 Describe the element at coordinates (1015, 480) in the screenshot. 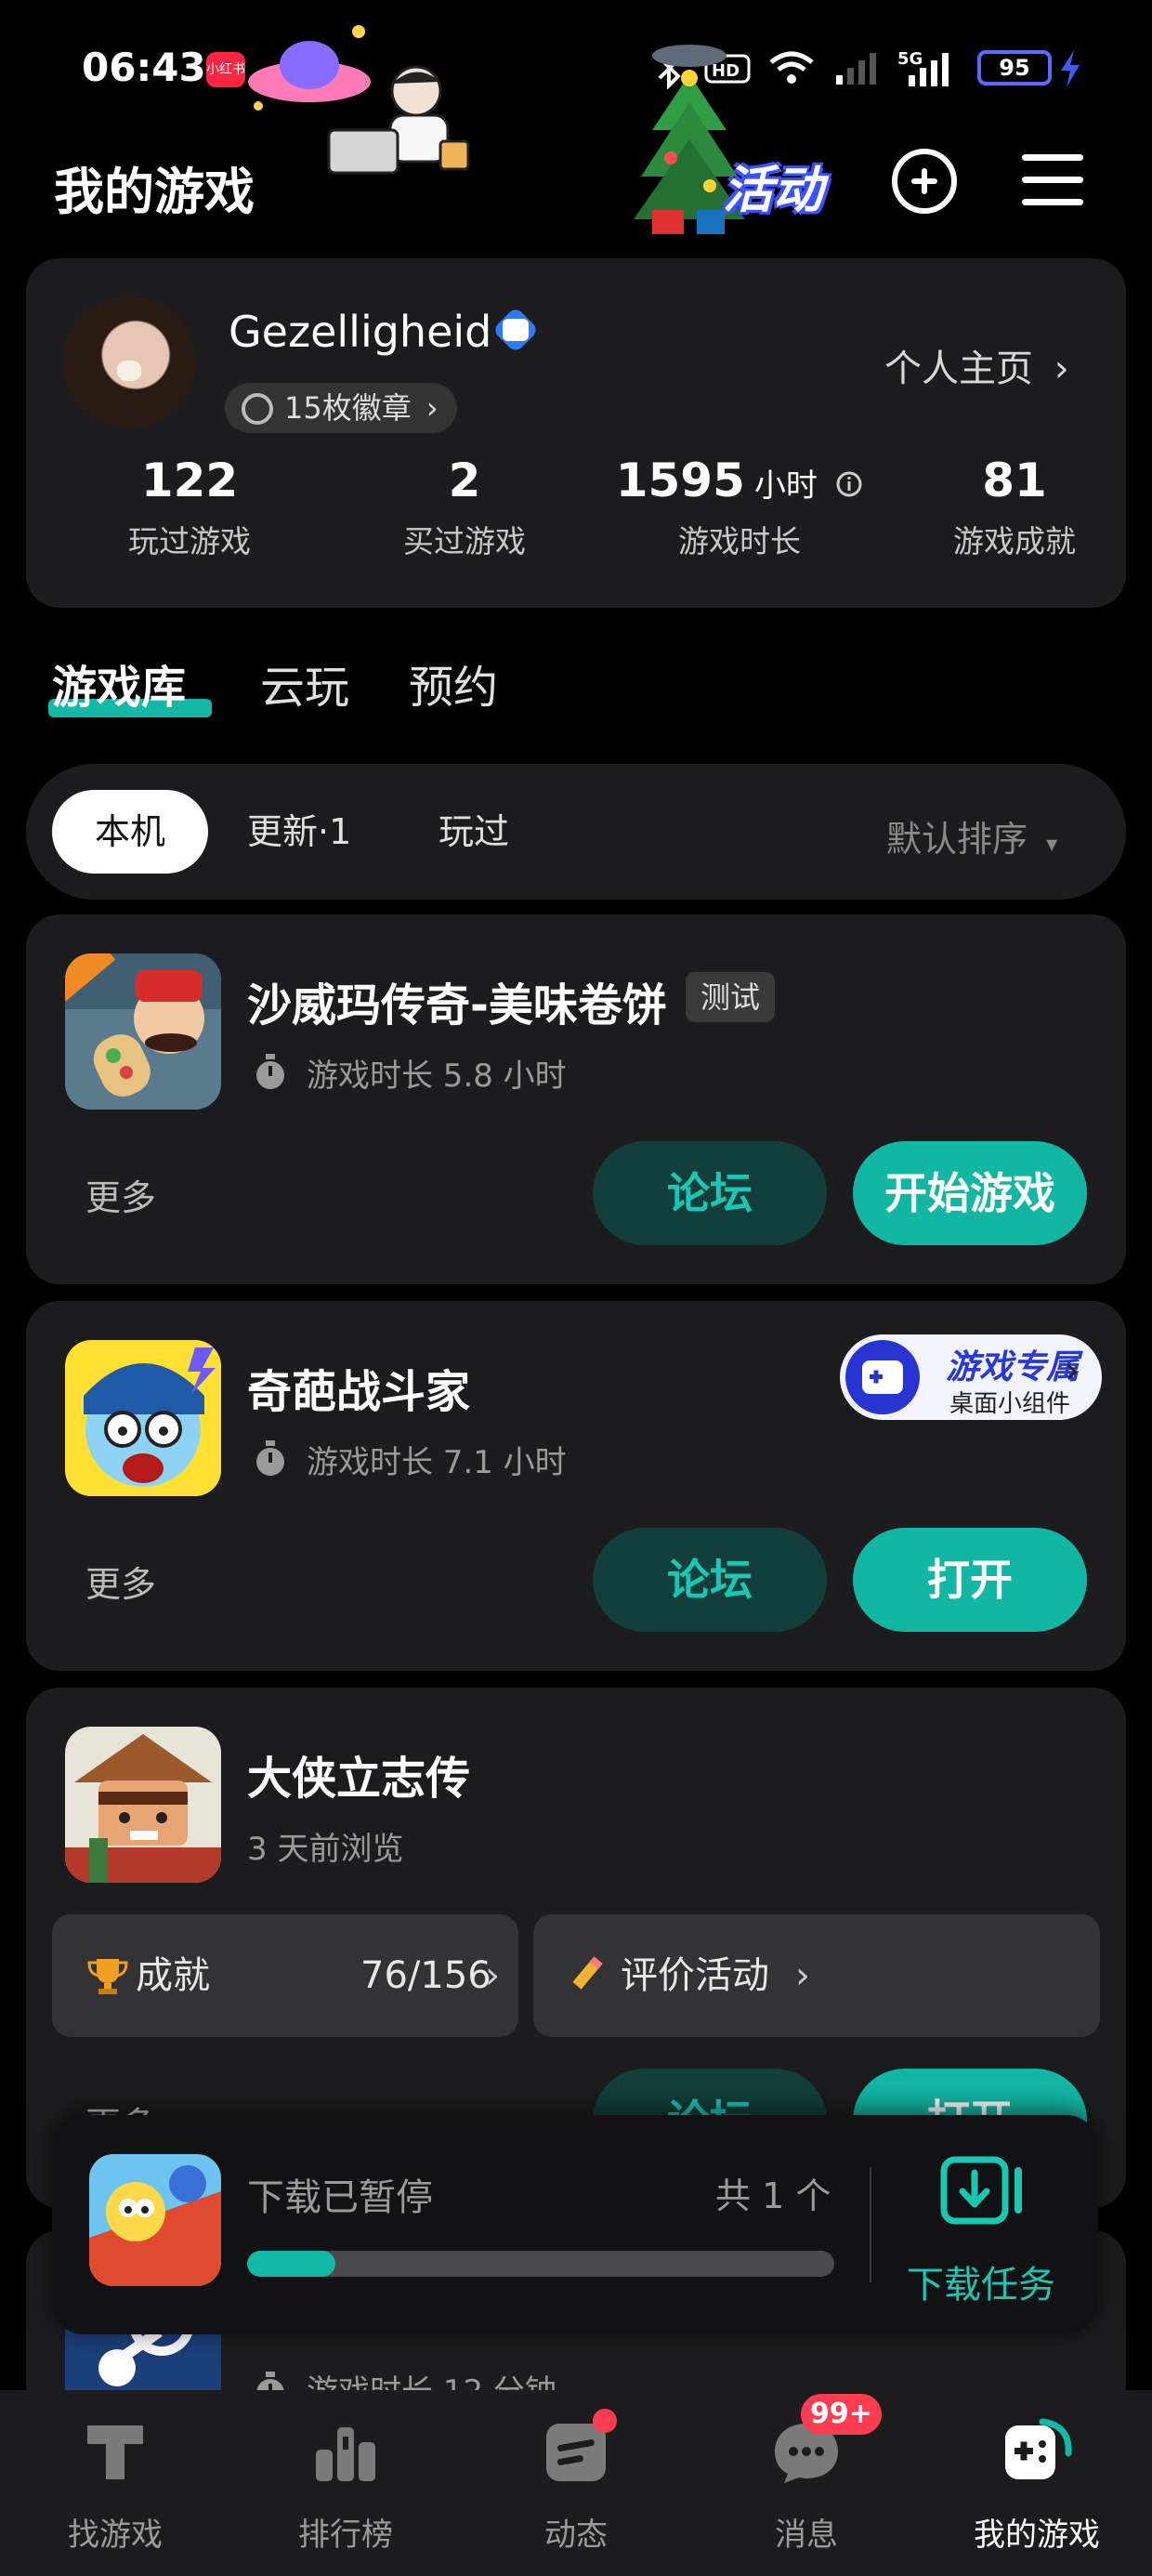

I see `stat-value: 81` at that location.